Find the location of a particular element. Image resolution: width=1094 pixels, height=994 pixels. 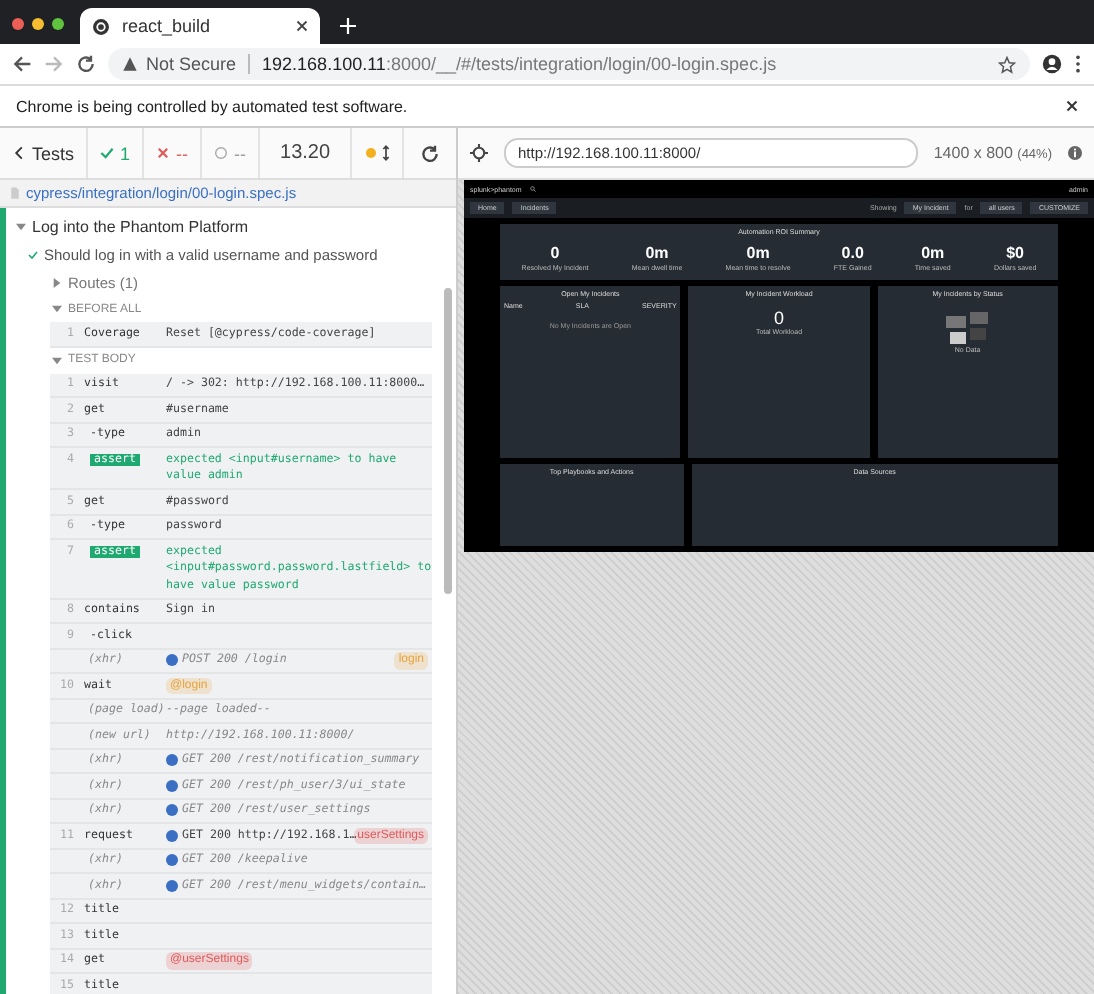

pending-count: -- is located at coordinates (240, 153).